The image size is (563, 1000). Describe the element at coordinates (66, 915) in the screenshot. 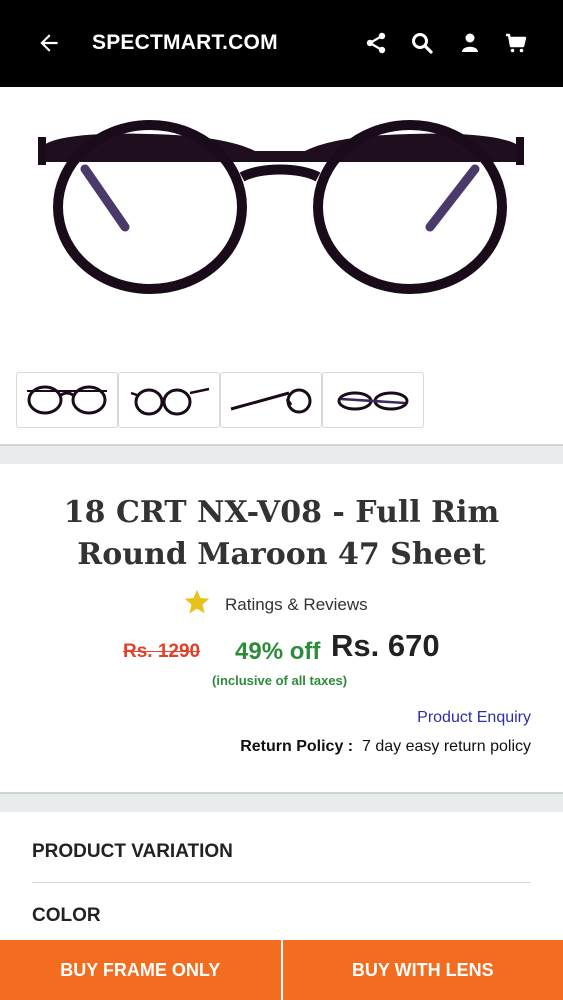

I see `color-heading: COLOR` at that location.